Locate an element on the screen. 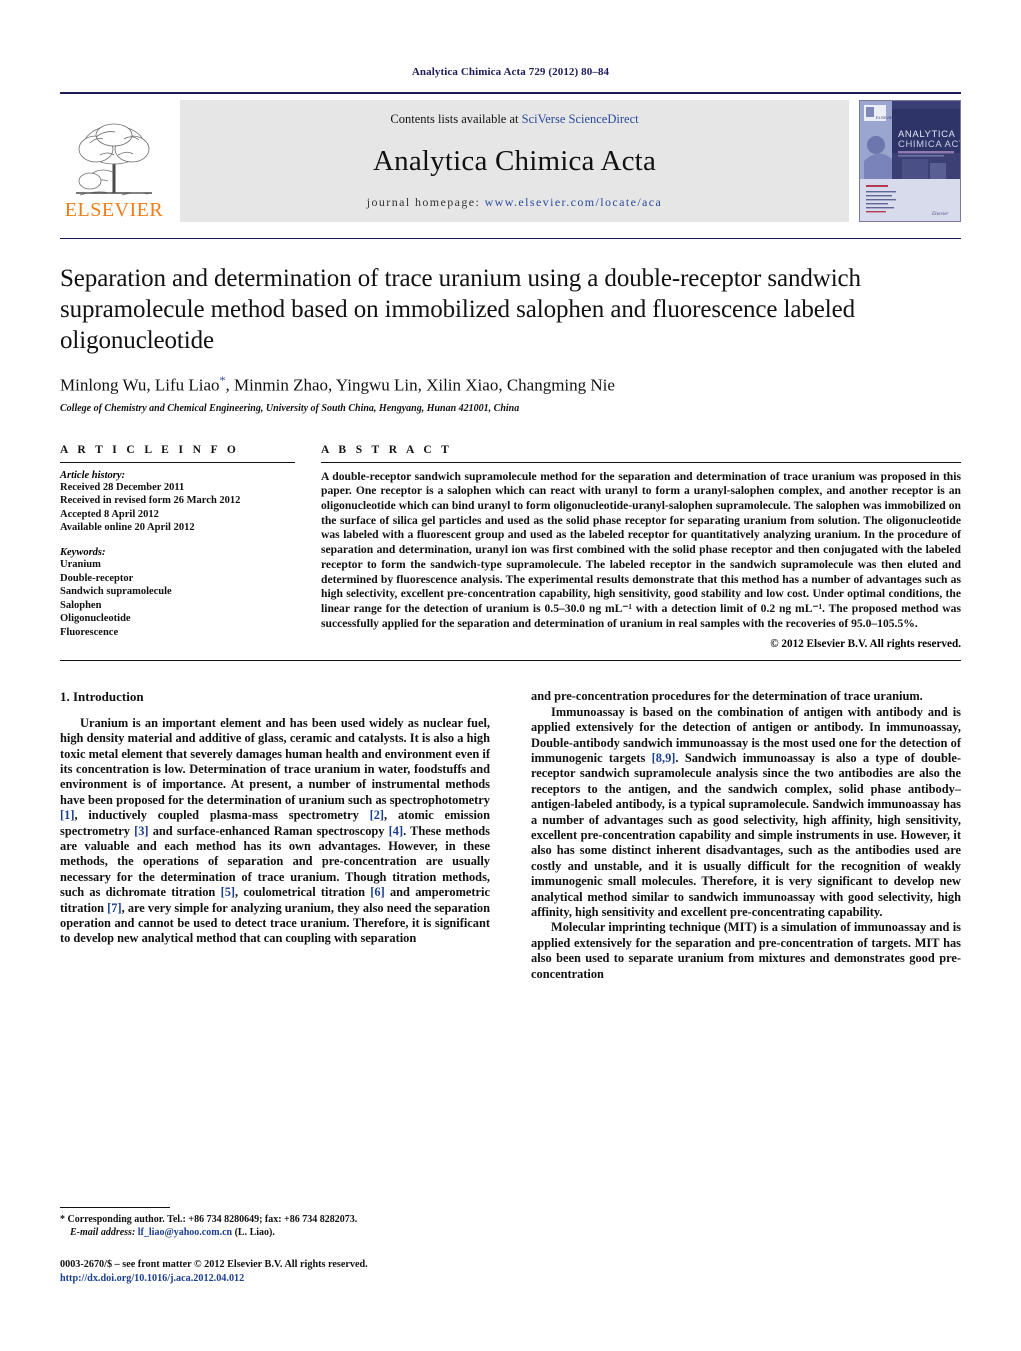 The height and width of the screenshot is (1351, 1021). svg-text: Elsevier is located at coordinates (939, 214).